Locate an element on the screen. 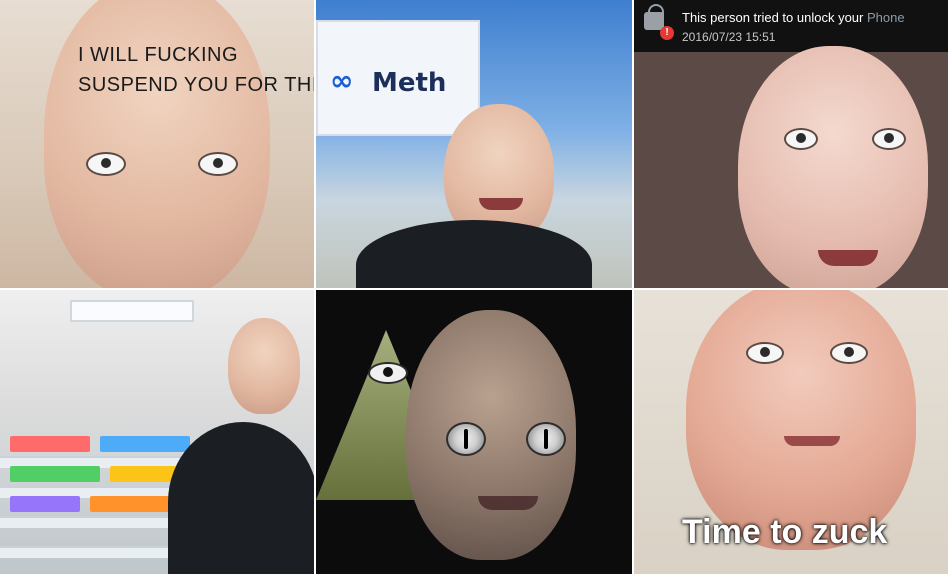  gap-tooth-smile is located at coordinates (501, 204).